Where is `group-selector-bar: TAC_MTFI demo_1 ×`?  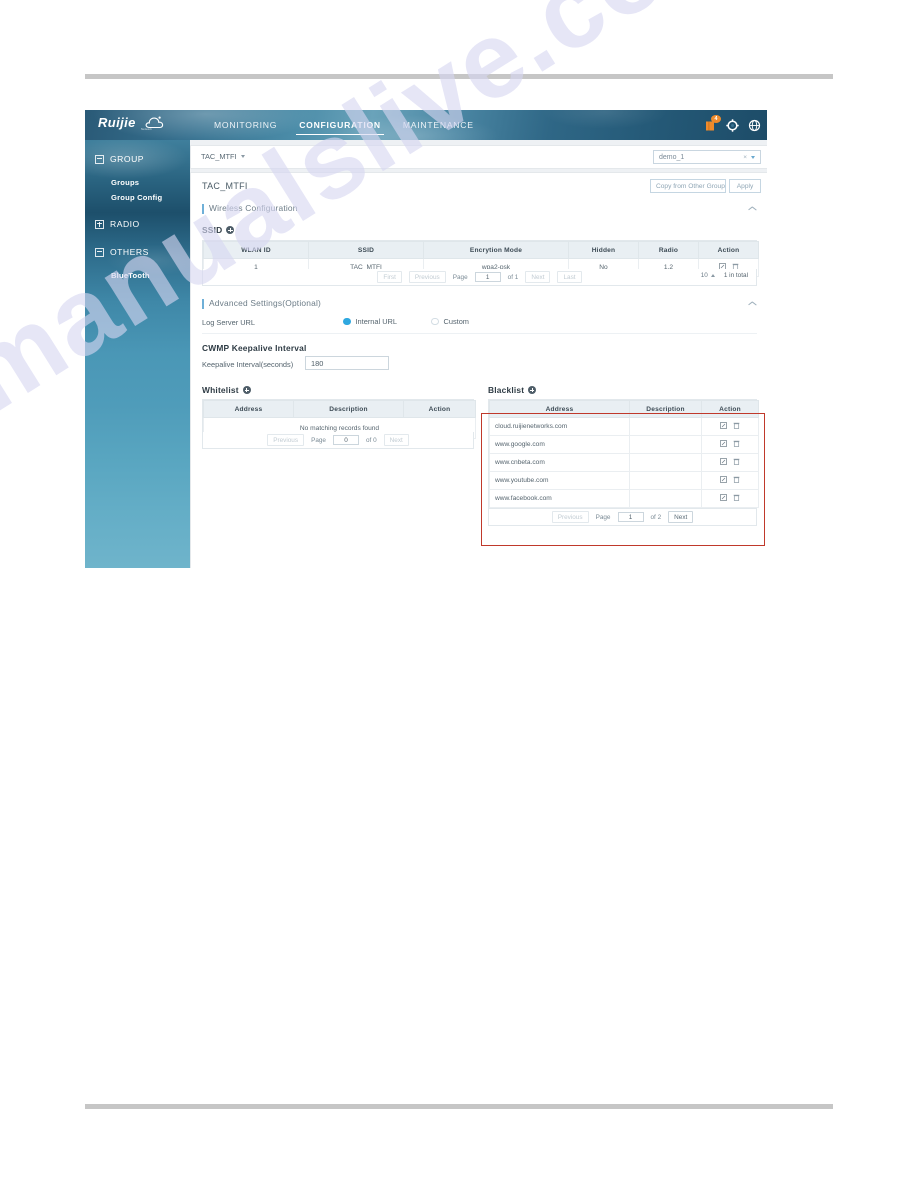
group-selector-bar: TAC_MTFI demo_1 × is located at coordinates (478, 157).